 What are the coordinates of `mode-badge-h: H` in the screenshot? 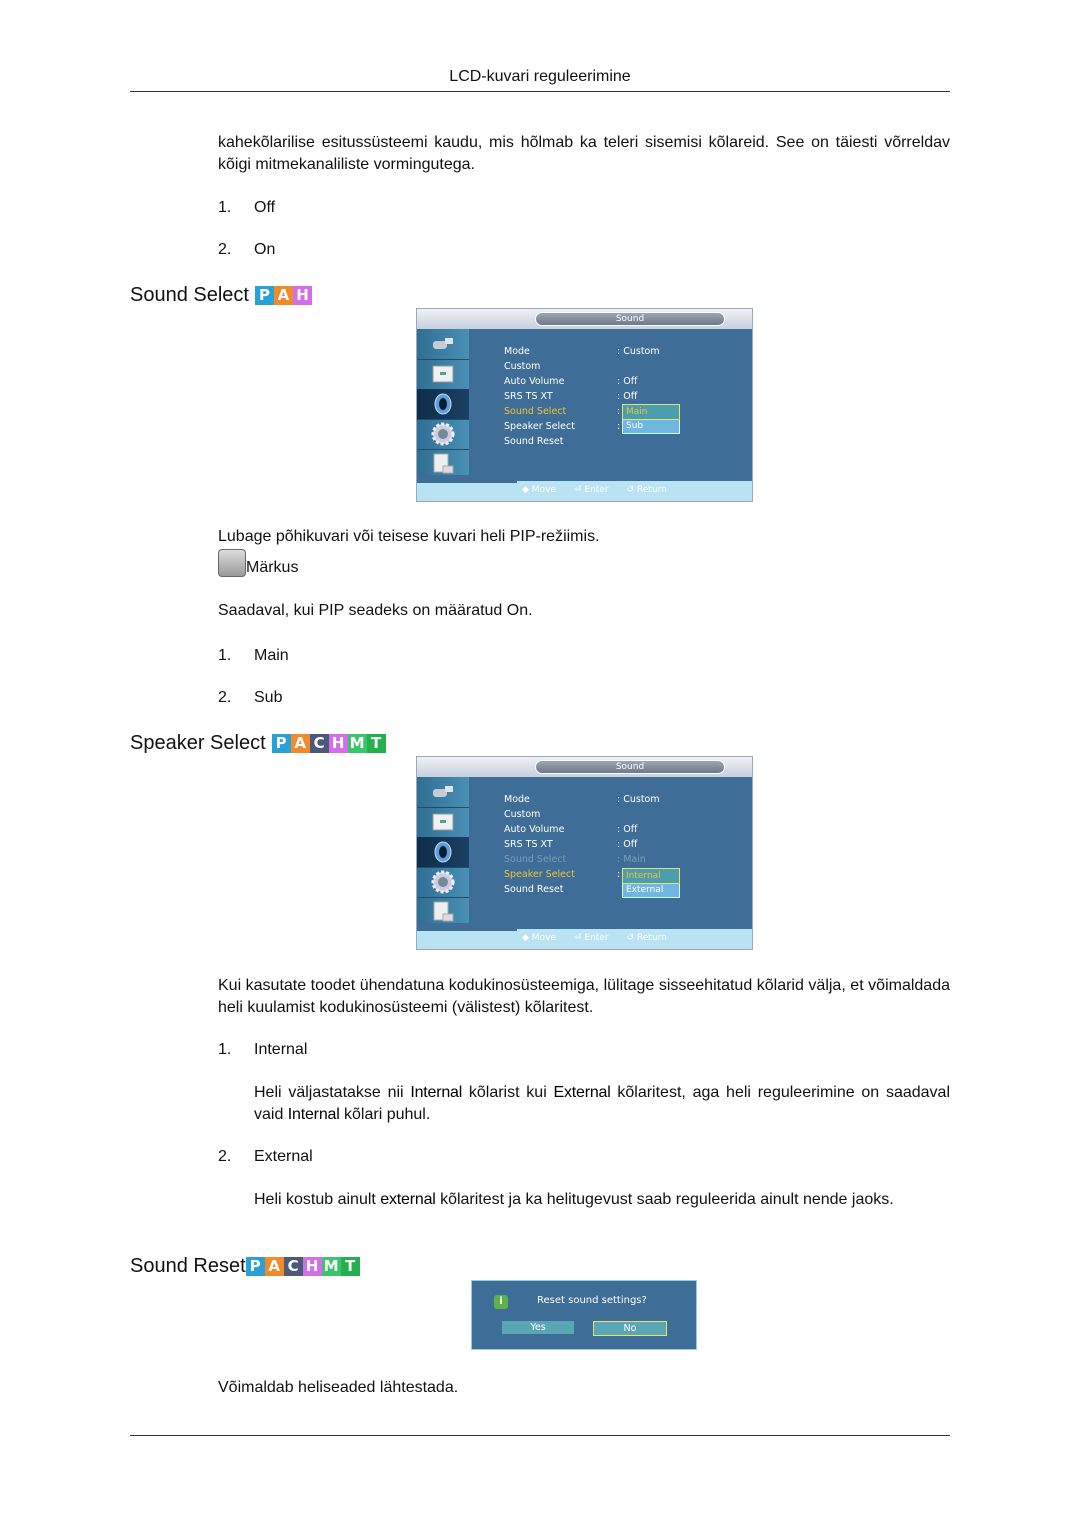 It's located at (302, 295).